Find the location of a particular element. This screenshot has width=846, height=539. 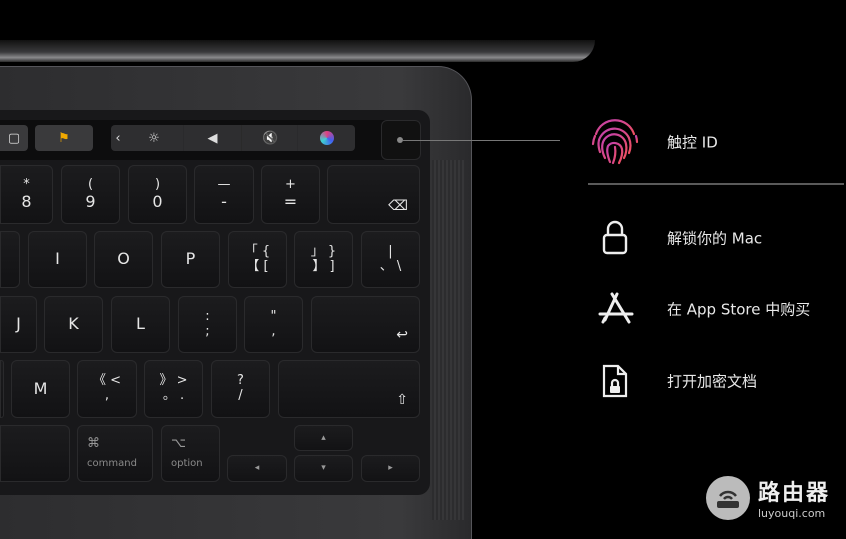

fingerprint-icon is located at coordinates (615, 142).